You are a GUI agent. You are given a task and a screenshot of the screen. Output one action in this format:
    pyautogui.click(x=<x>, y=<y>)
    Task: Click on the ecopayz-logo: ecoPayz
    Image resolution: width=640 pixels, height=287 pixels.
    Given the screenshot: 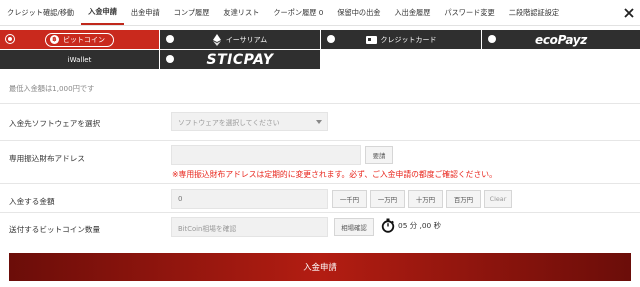 What is the action you would take?
    pyautogui.click(x=561, y=39)
    